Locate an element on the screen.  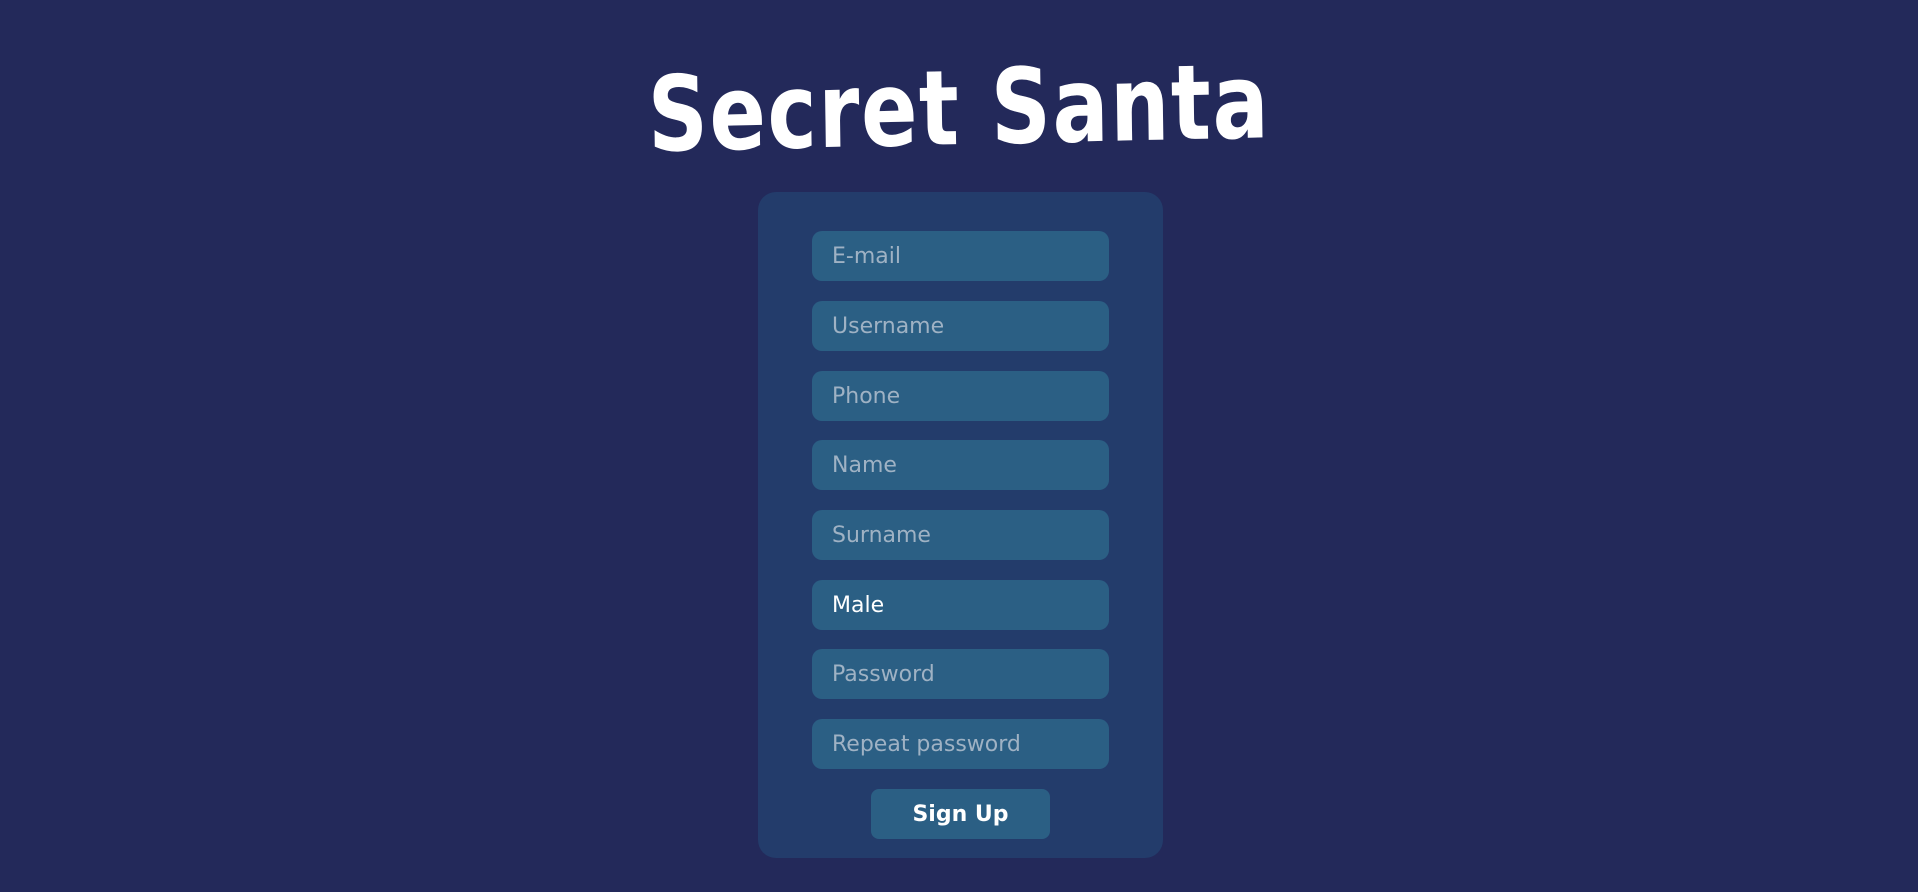
name-field is located at coordinates (960, 465).